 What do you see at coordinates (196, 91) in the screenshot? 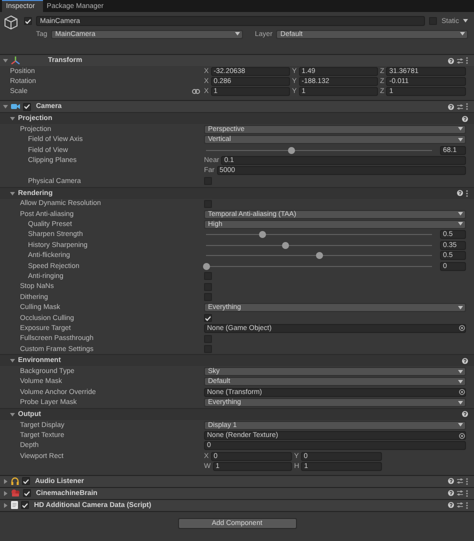
I see `link-icon` at bounding box center [196, 91].